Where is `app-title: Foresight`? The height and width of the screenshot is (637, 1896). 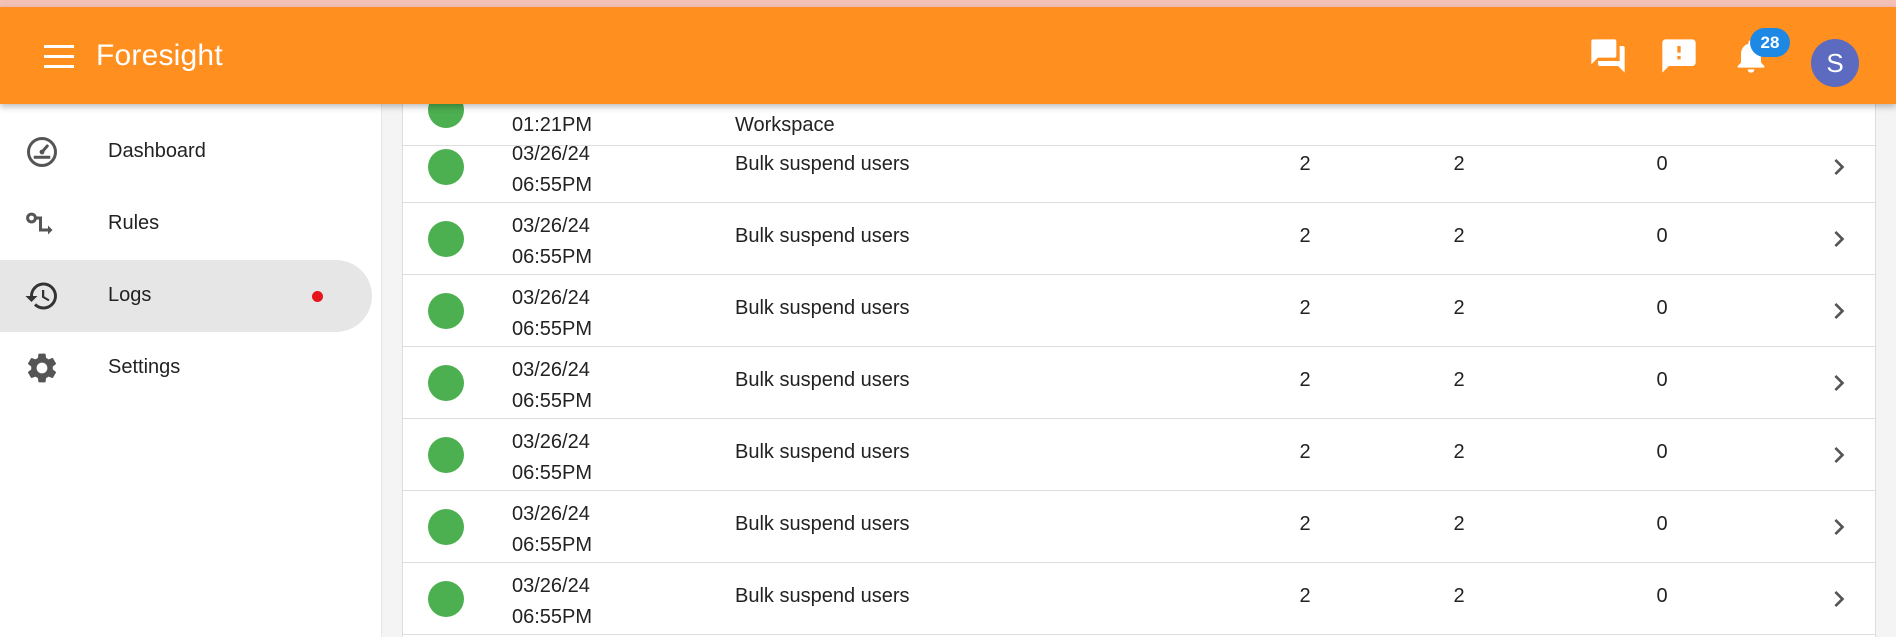
app-title: Foresight is located at coordinates (159, 55).